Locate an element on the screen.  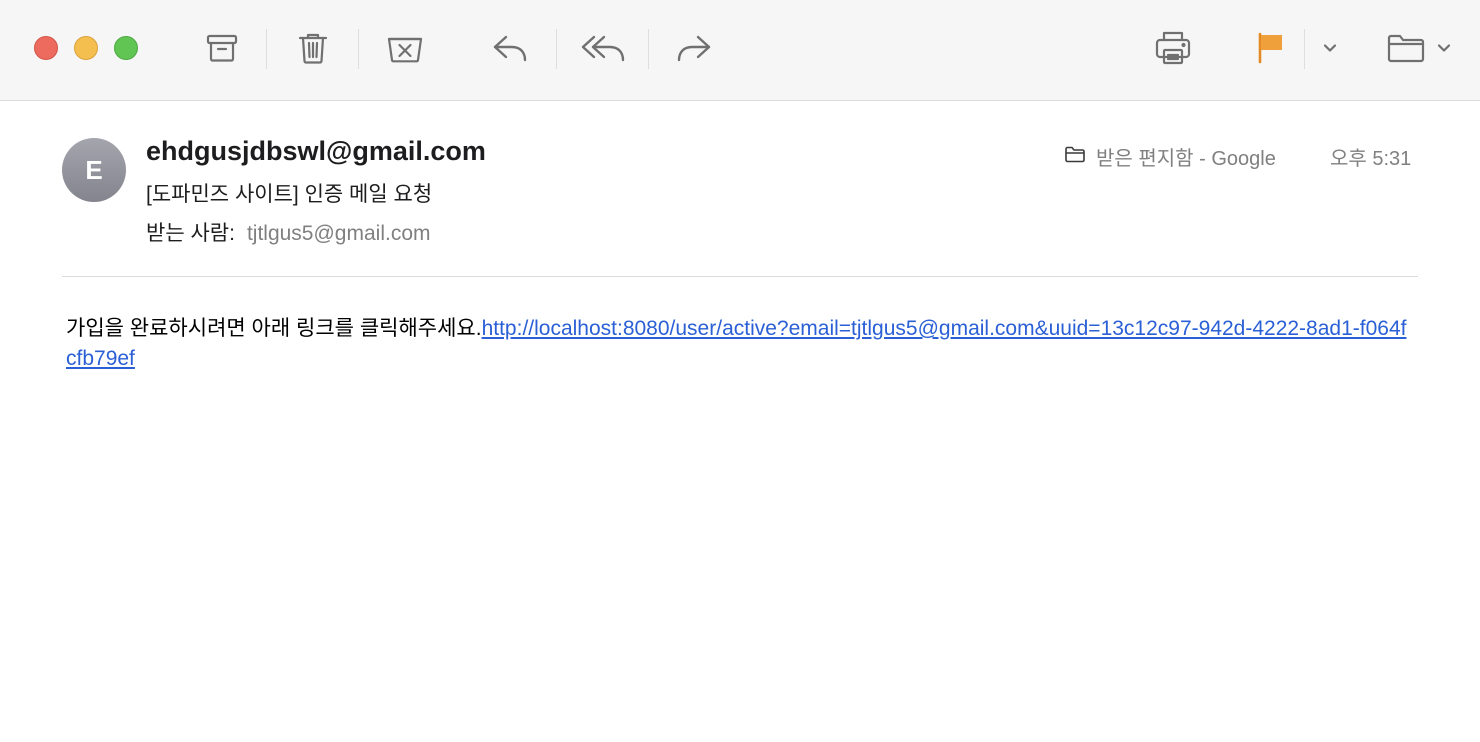
print-button is located at coordinates (1173, 48).